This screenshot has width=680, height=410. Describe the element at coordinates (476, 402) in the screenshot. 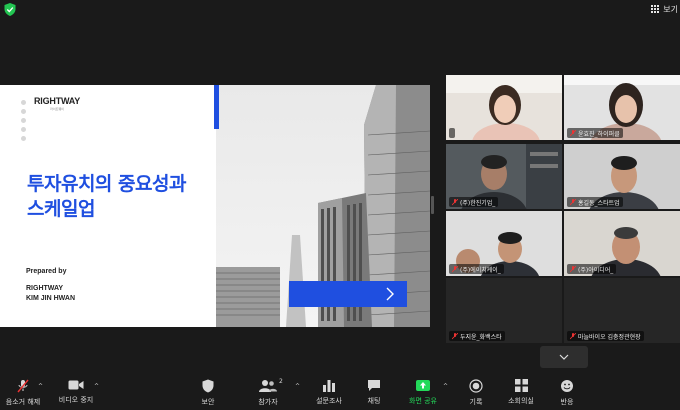

I see `record-label: 기록` at that location.